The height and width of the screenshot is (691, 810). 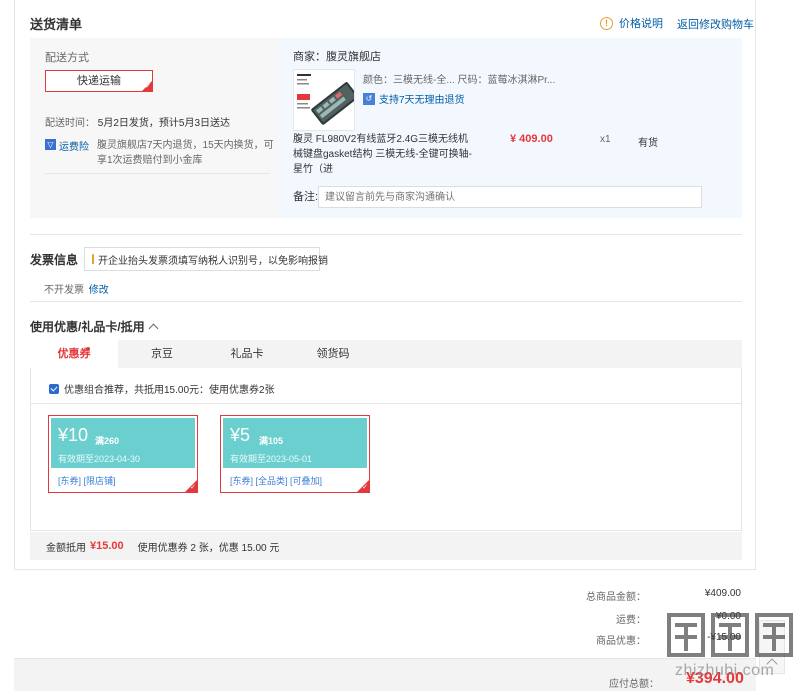 What do you see at coordinates (324, 100) in the screenshot?
I see `product-image` at bounding box center [324, 100].